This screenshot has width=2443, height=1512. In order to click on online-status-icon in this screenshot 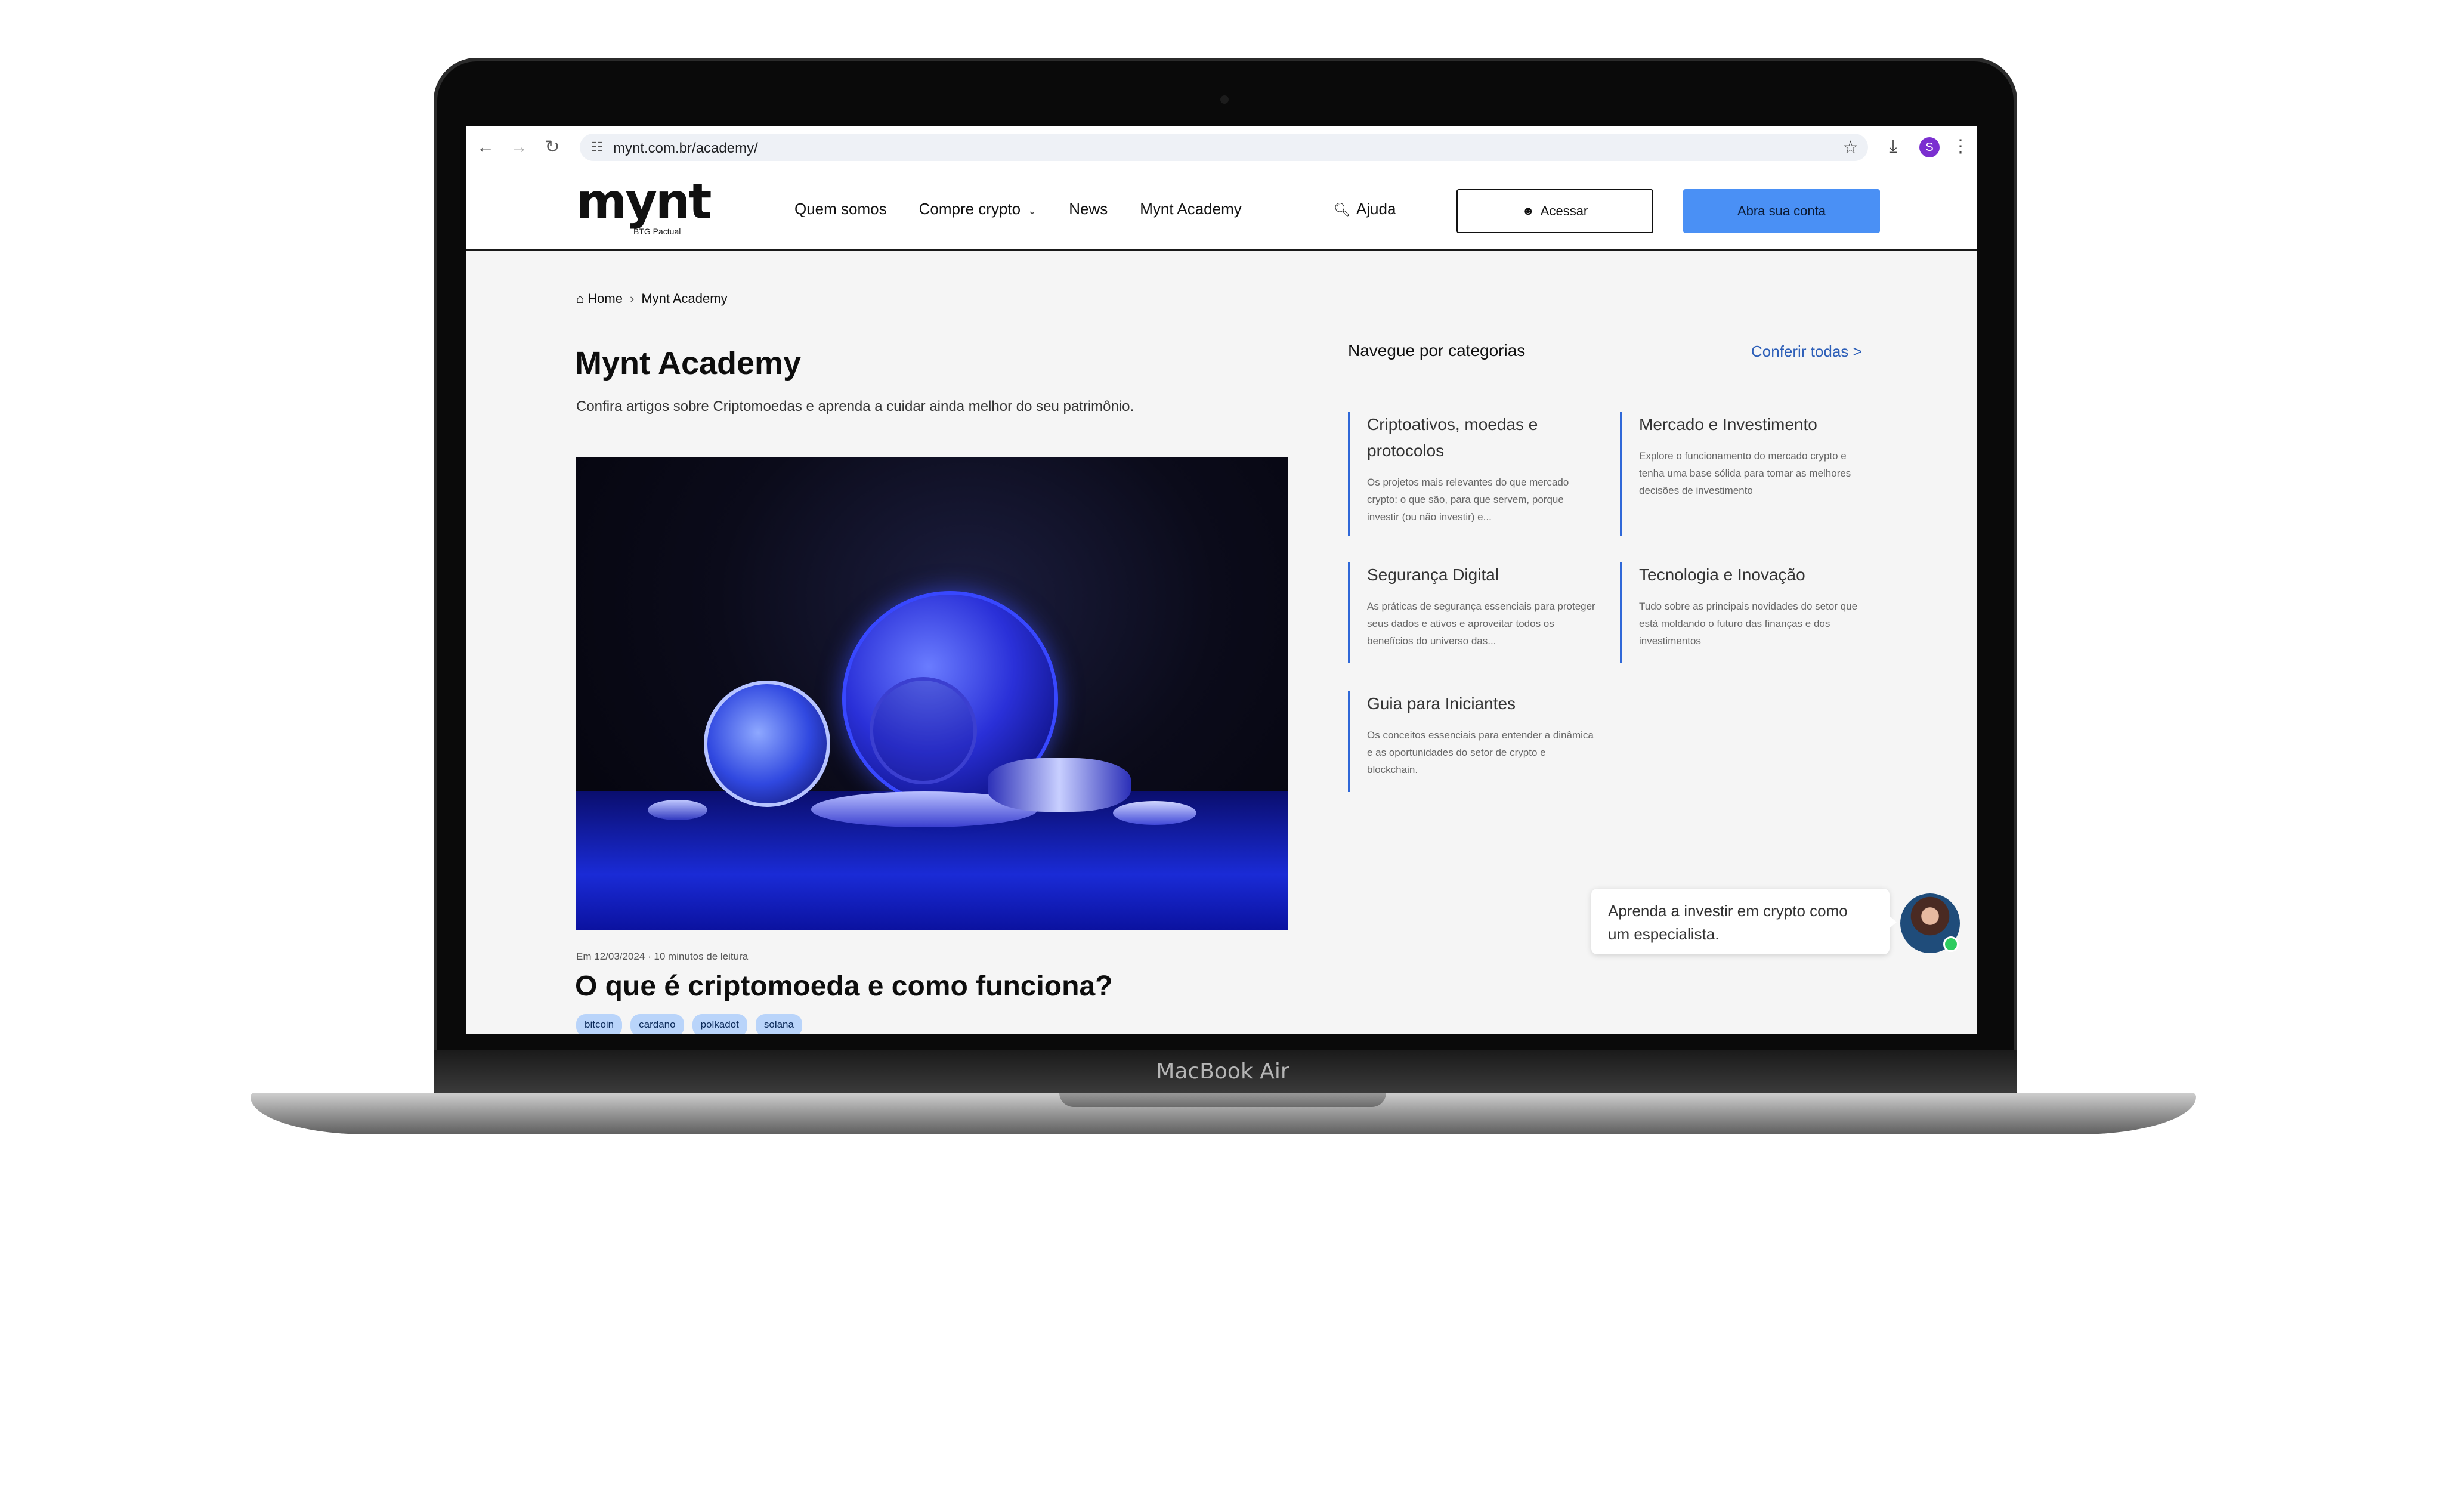, I will do `click(1951, 944)`.